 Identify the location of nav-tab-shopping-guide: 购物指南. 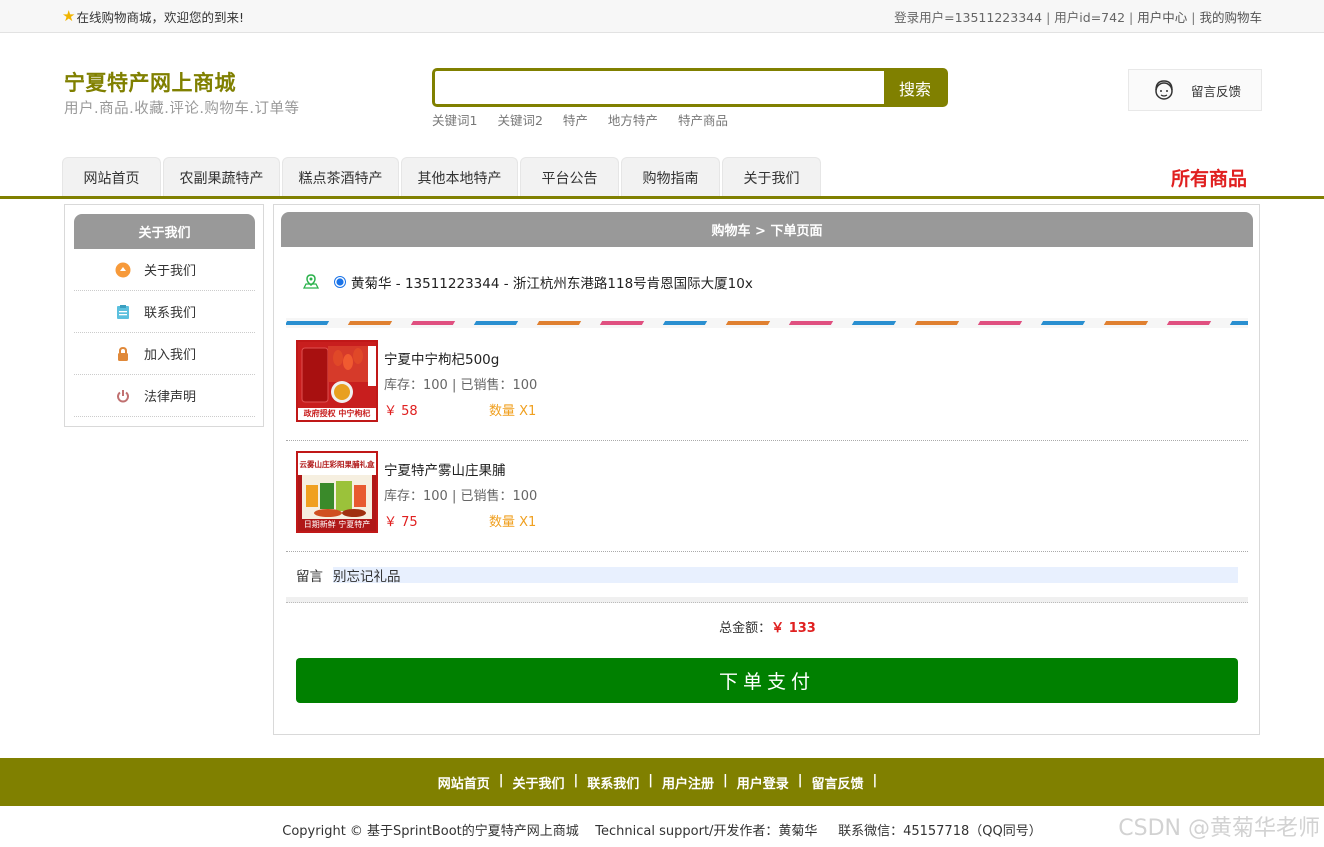
(670, 177).